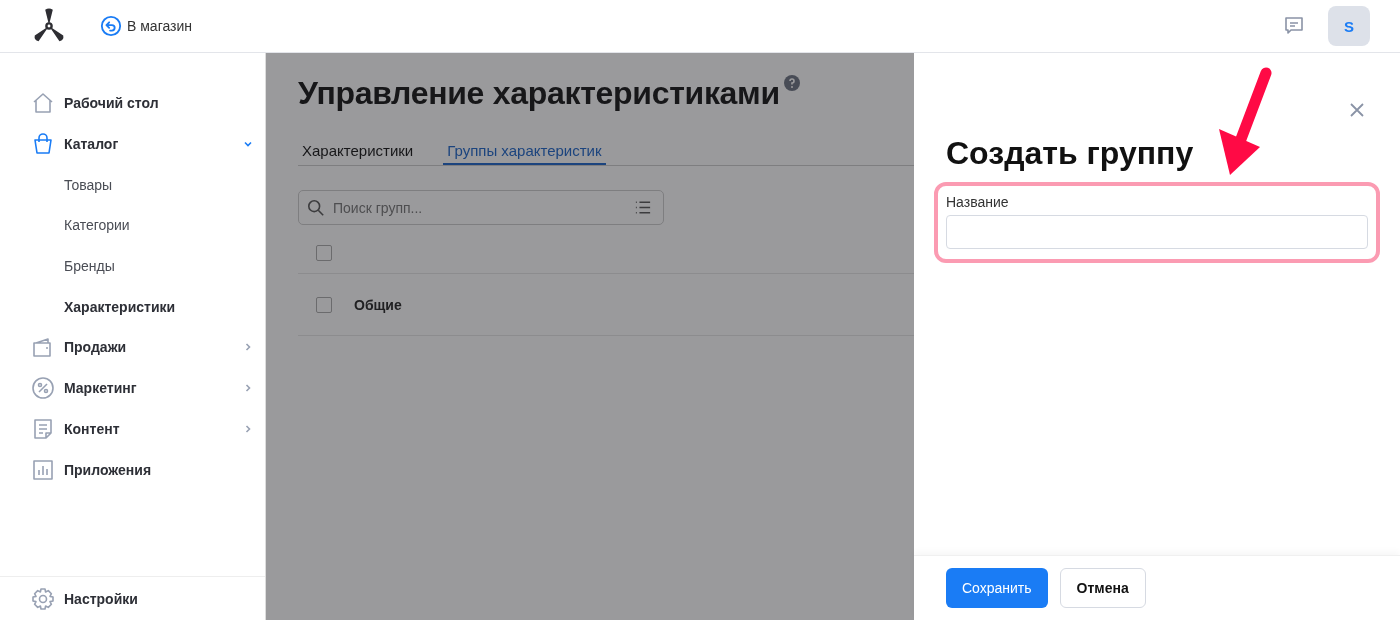 Image resolution: width=1400 pixels, height=620 pixels. I want to click on save-button: Сохранить, so click(997, 588).